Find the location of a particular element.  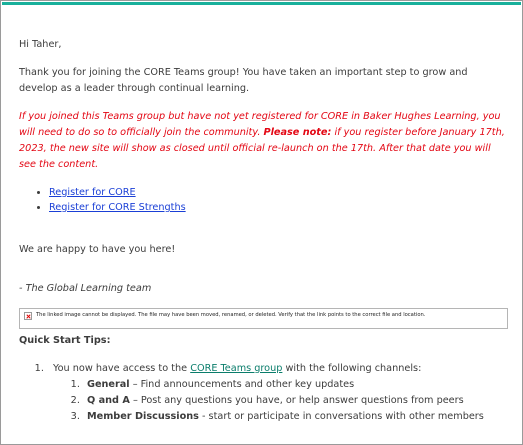

tips-item-prefix: You now have access to the is located at coordinates (122, 368).